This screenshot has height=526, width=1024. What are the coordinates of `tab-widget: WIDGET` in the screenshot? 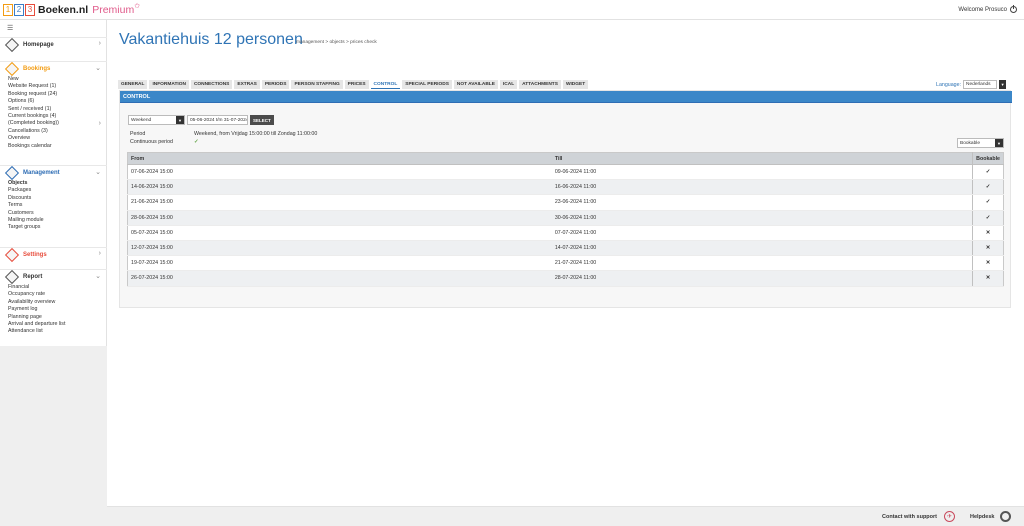 It's located at (575, 84).